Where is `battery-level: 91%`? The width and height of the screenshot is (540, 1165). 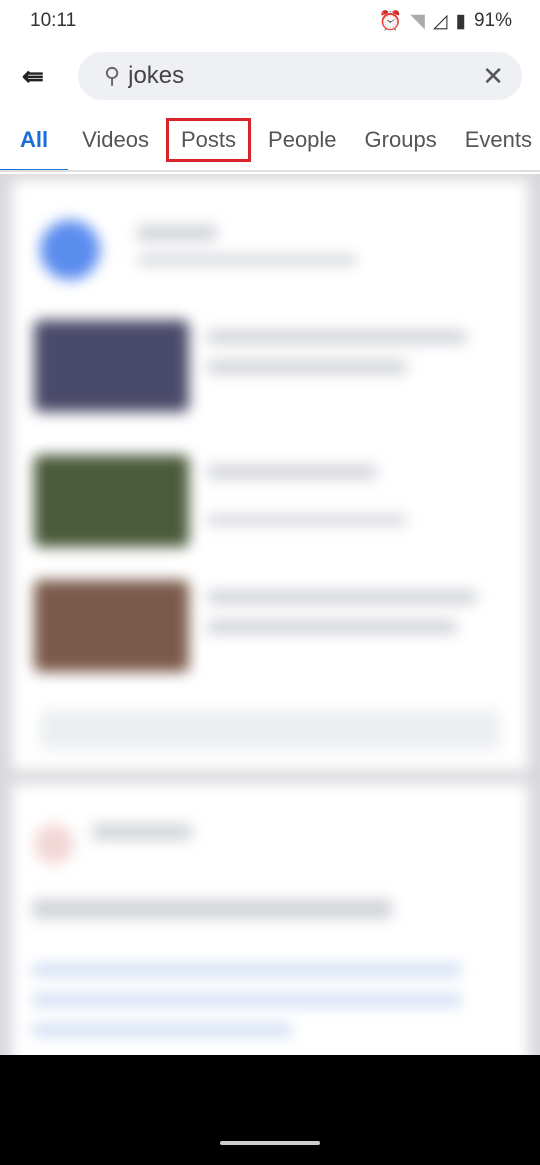 battery-level: 91% is located at coordinates (492, 20).